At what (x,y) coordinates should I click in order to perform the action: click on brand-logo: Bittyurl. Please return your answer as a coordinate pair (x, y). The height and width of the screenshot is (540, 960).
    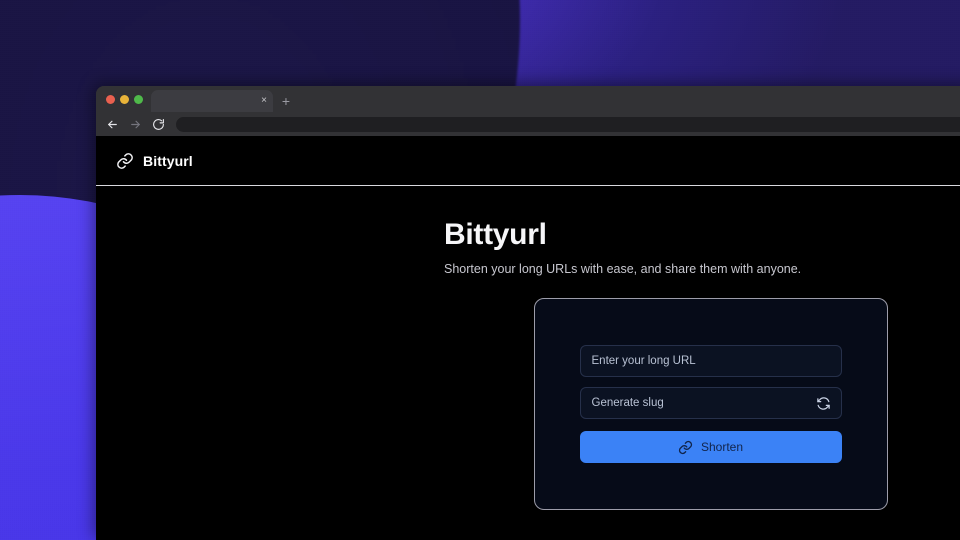
    Looking at the image, I should click on (154, 161).